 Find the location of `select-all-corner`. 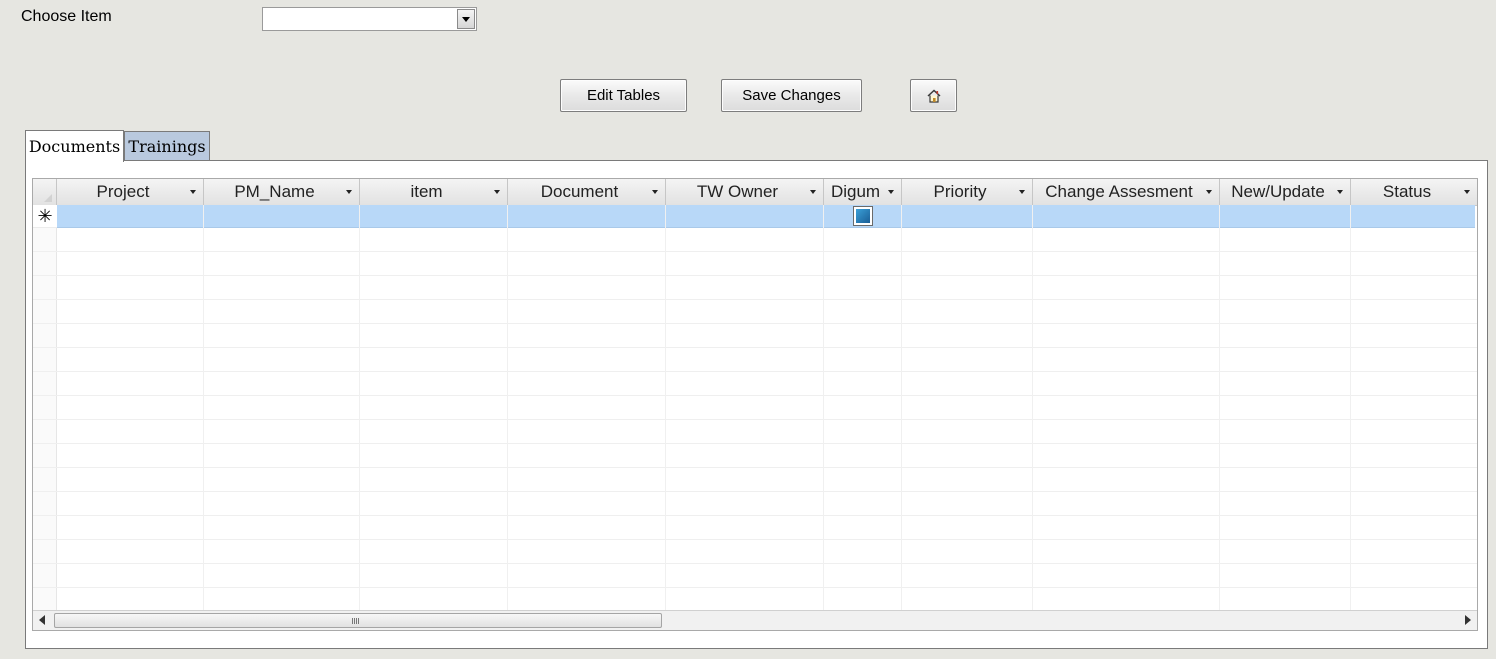

select-all-corner is located at coordinates (45, 192).